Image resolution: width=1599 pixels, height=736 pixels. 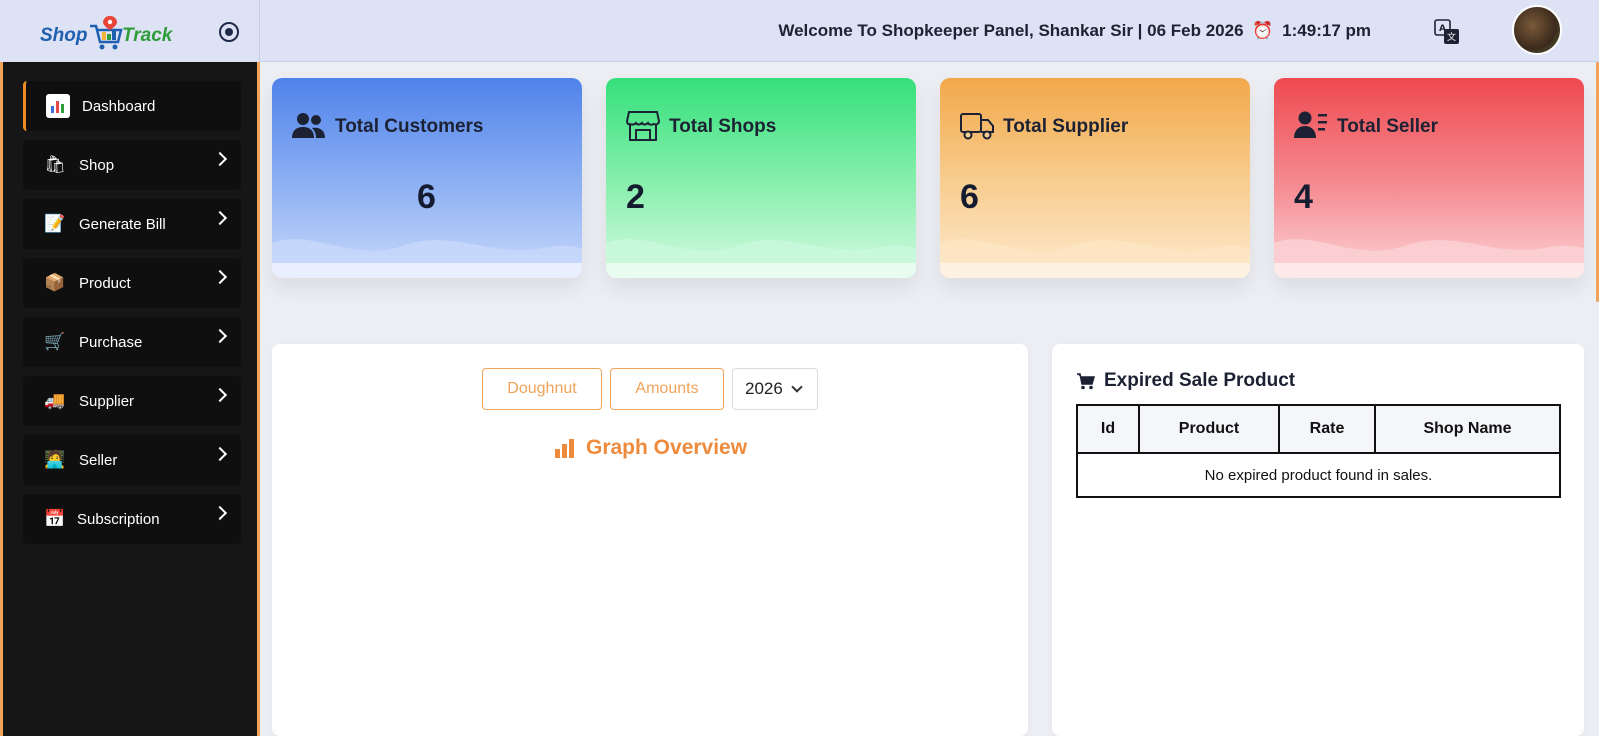 What do you see at coordinates (55, 400) in the screenshot?
I see `truck-icon: 🚚` at bounding box center [55, 400].